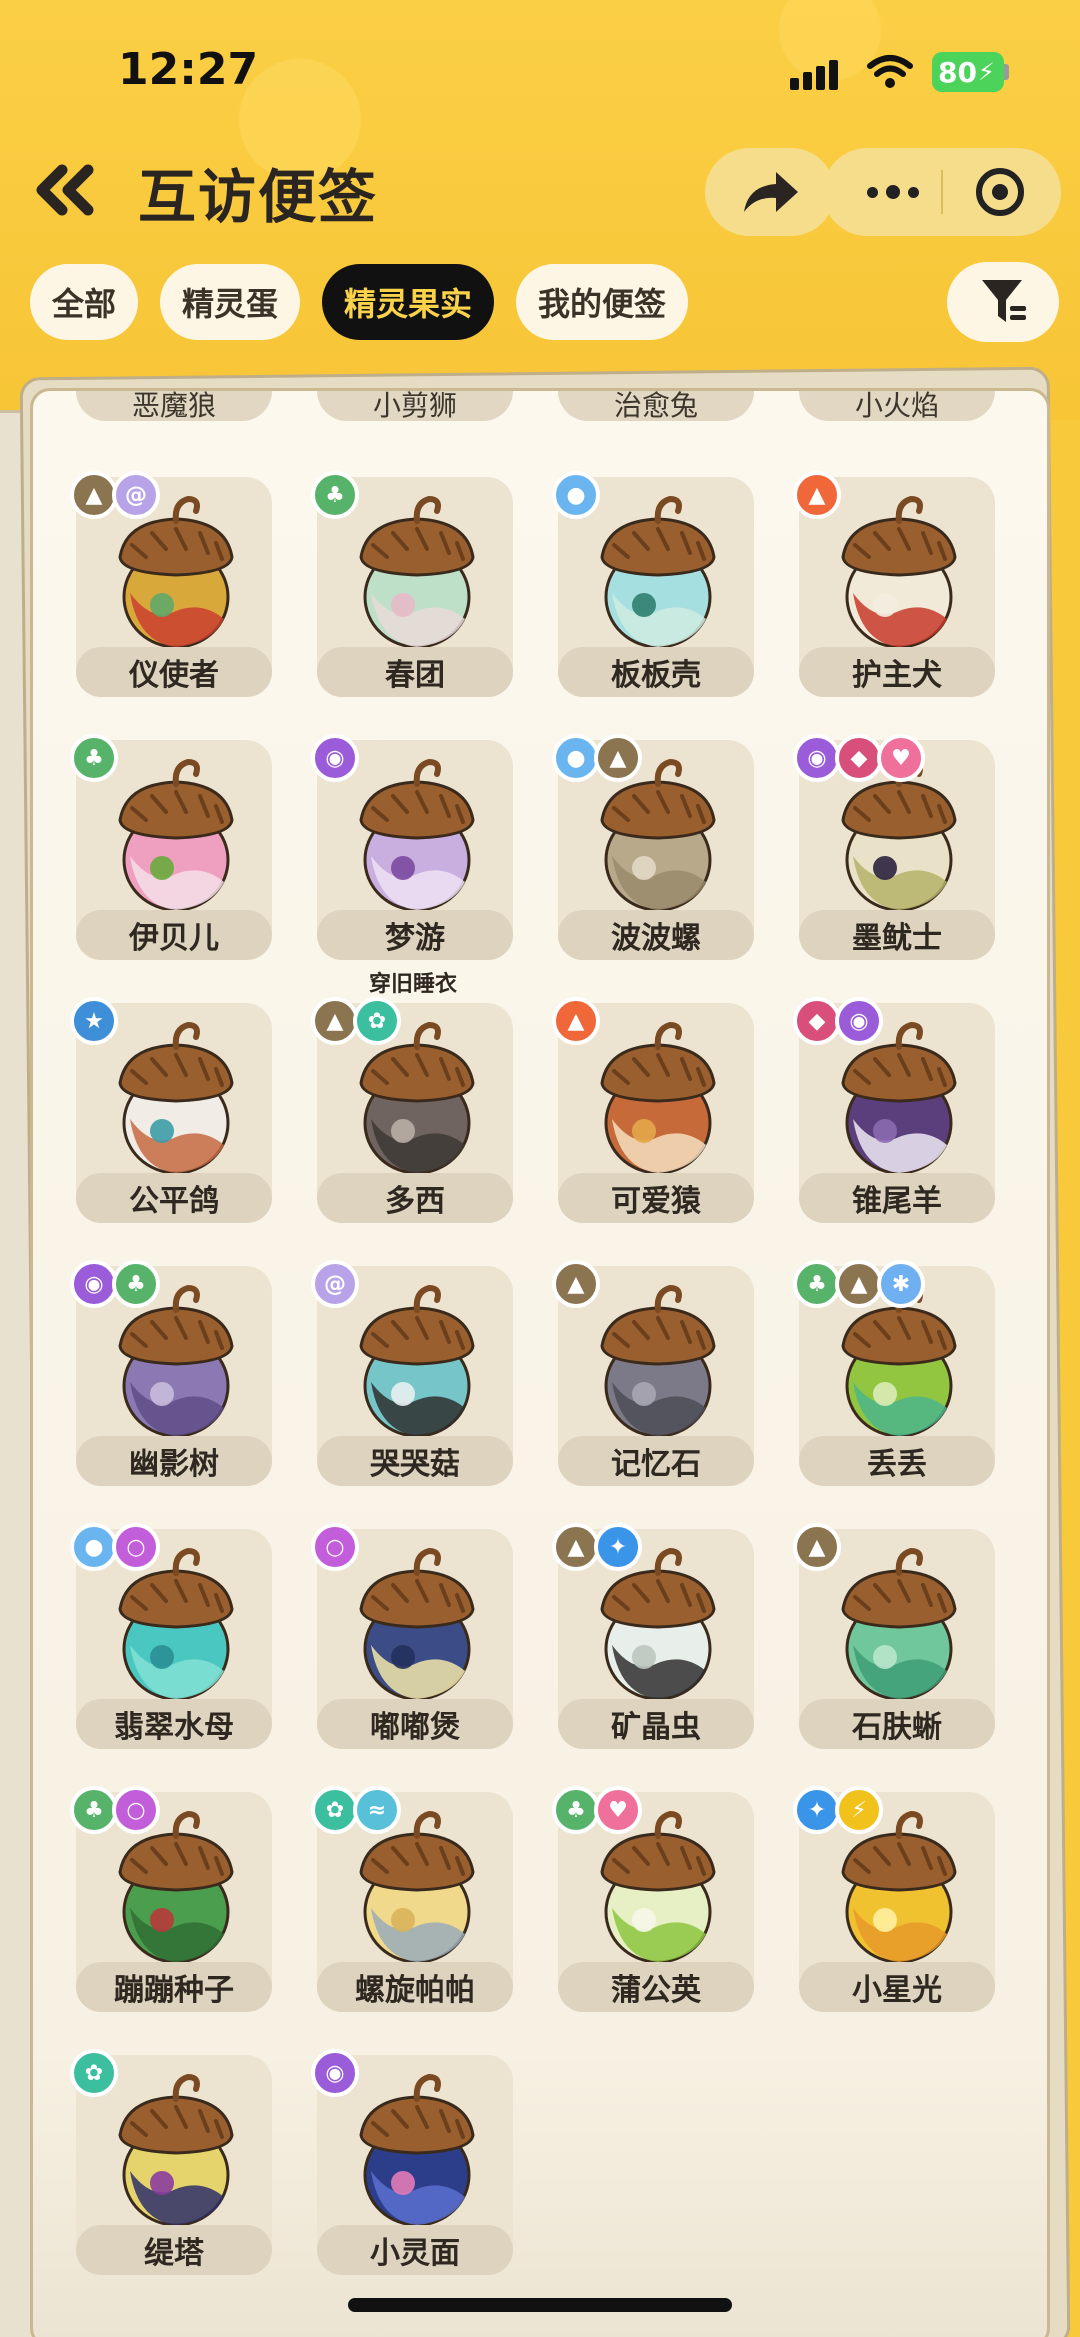  I want to click on fruit-card: ★ 公平鸽, so click(171, 1110).